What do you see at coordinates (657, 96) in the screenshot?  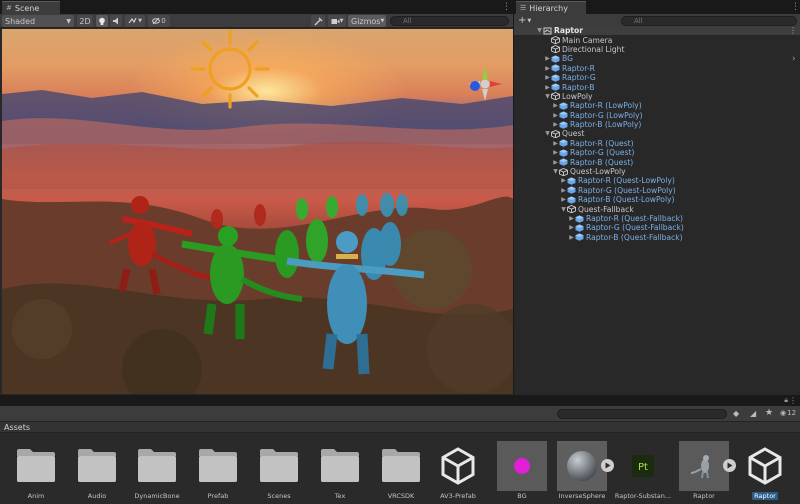 I see `hierarchy-item: ▼ LowPoly` at bounding box center [657, 96].